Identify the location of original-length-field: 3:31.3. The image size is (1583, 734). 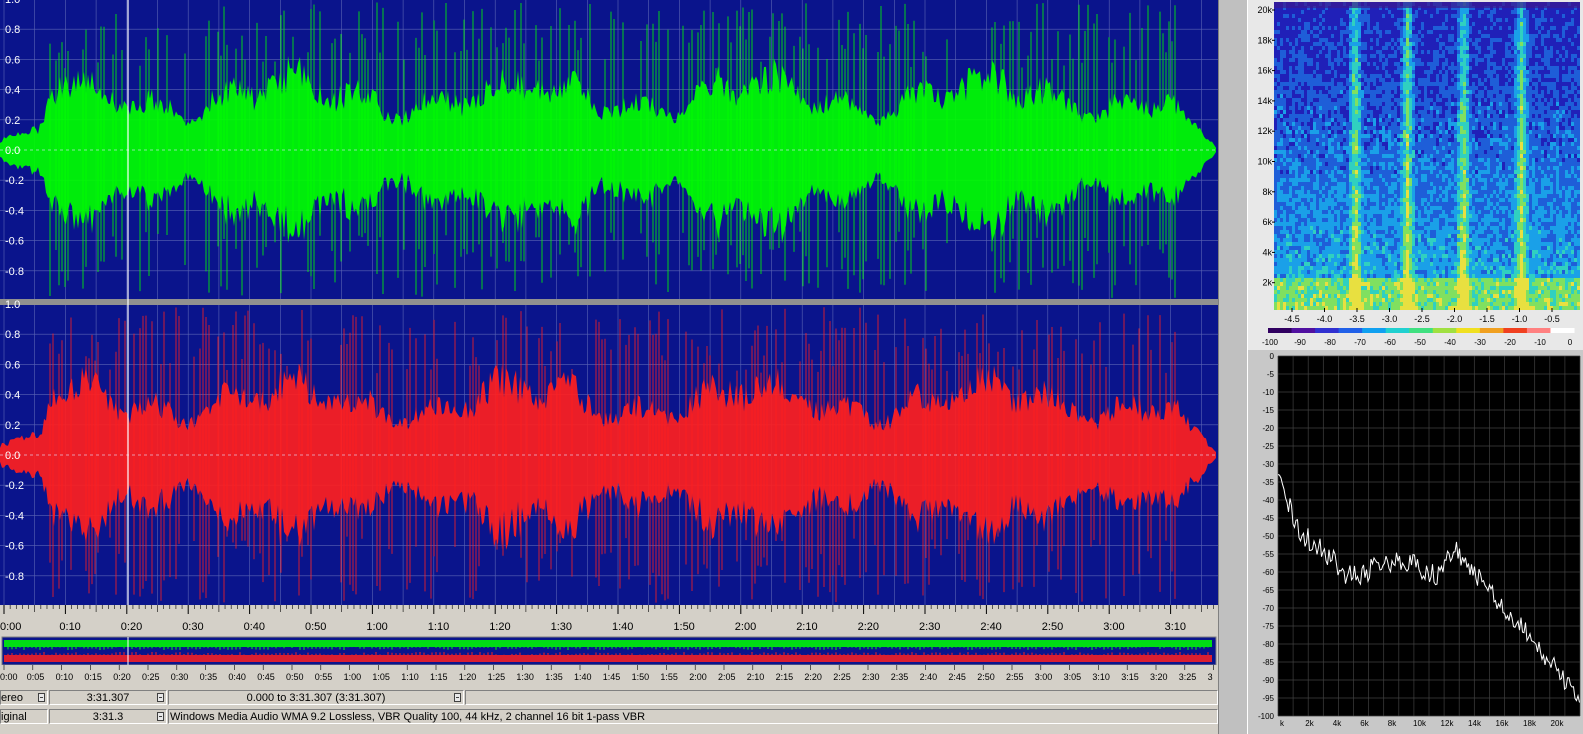
(108, 716).